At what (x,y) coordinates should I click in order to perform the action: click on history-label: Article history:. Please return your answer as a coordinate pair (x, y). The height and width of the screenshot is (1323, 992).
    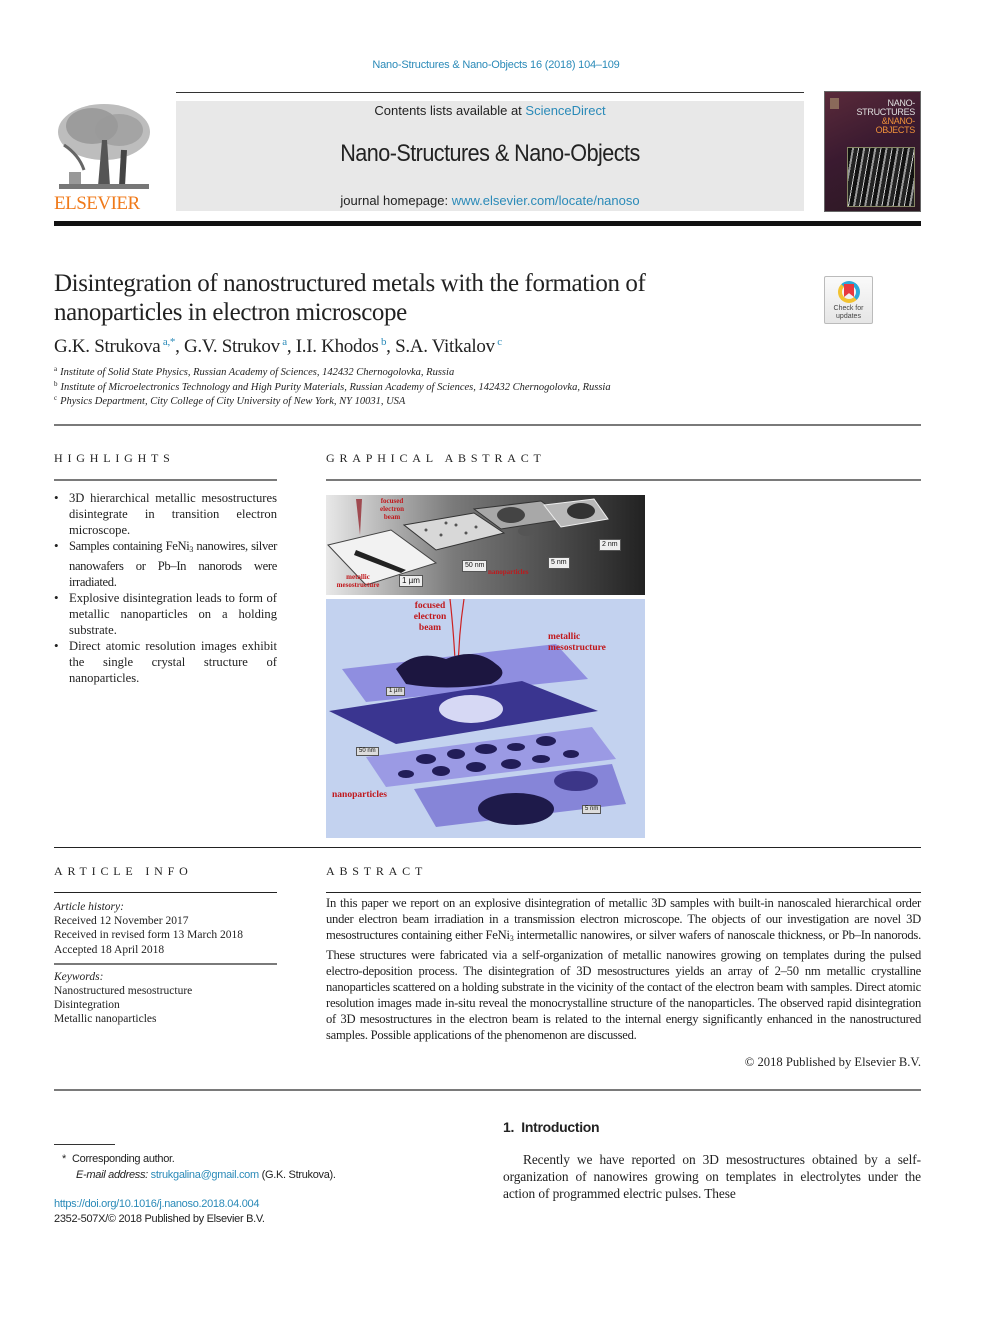
    Looking at the image, I should click on (89, 907).